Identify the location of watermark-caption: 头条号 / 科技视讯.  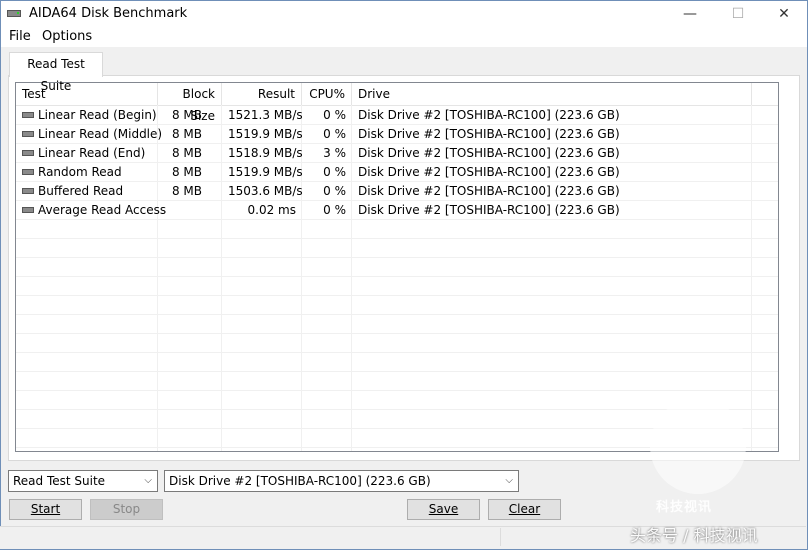
(694, 535).